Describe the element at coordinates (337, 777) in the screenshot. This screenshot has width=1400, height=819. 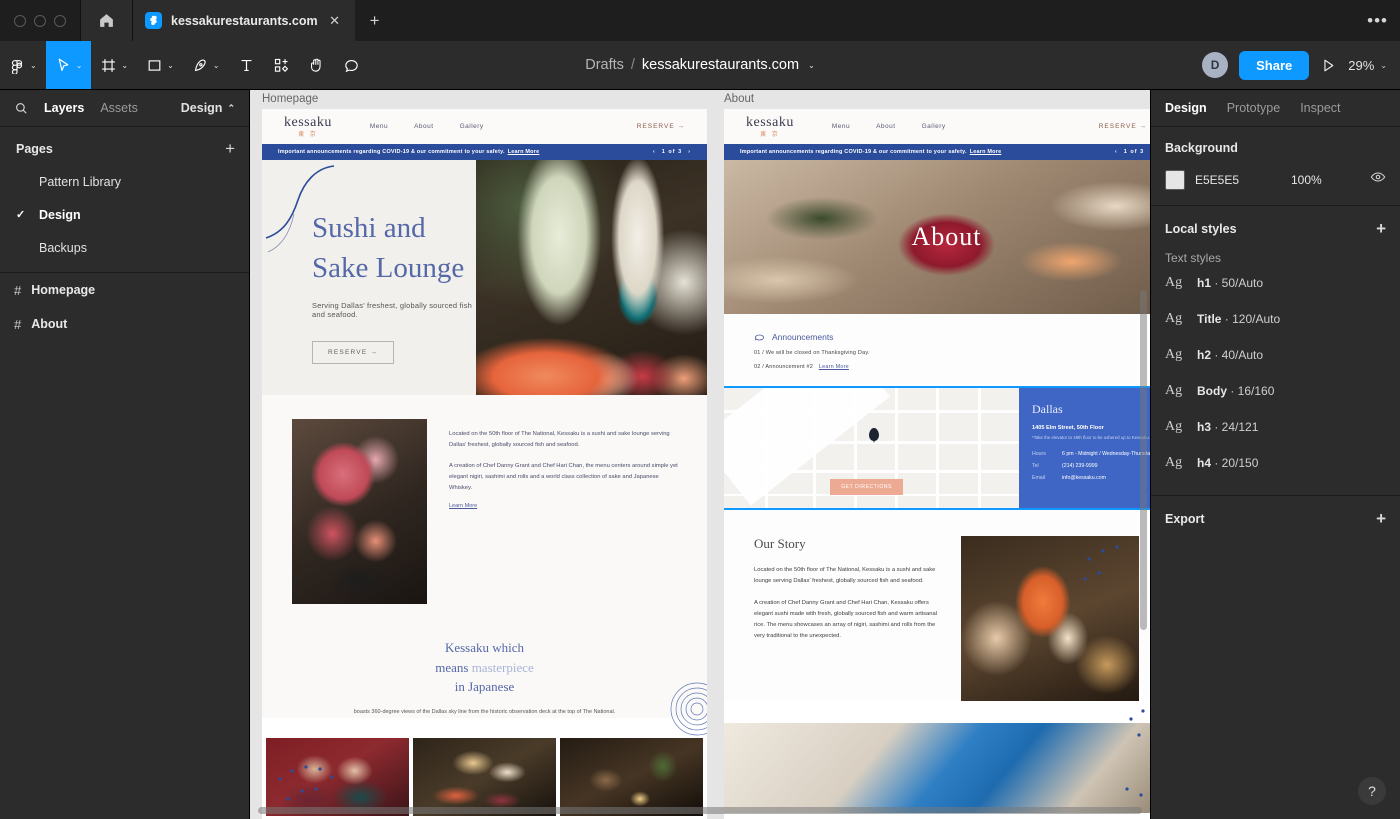
I see `gallery-photo-couple` at that location.